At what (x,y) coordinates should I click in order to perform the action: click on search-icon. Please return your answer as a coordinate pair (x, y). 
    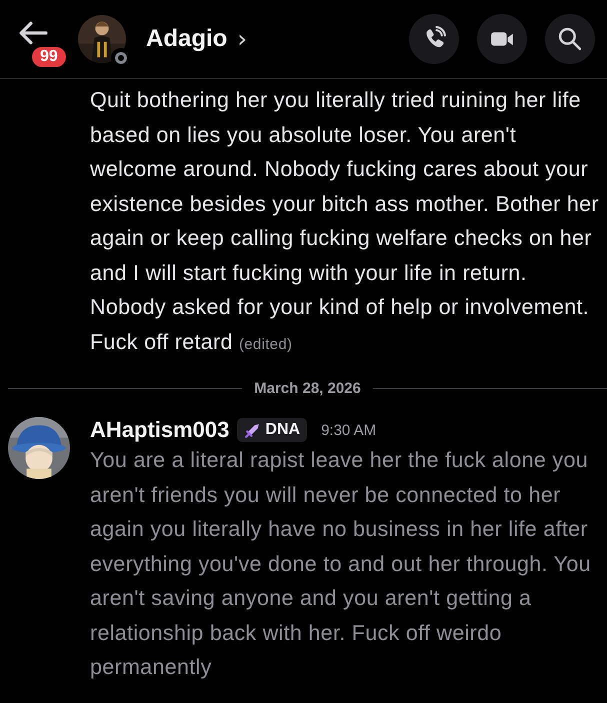
    Looking at the image, I should click on (570, 39).